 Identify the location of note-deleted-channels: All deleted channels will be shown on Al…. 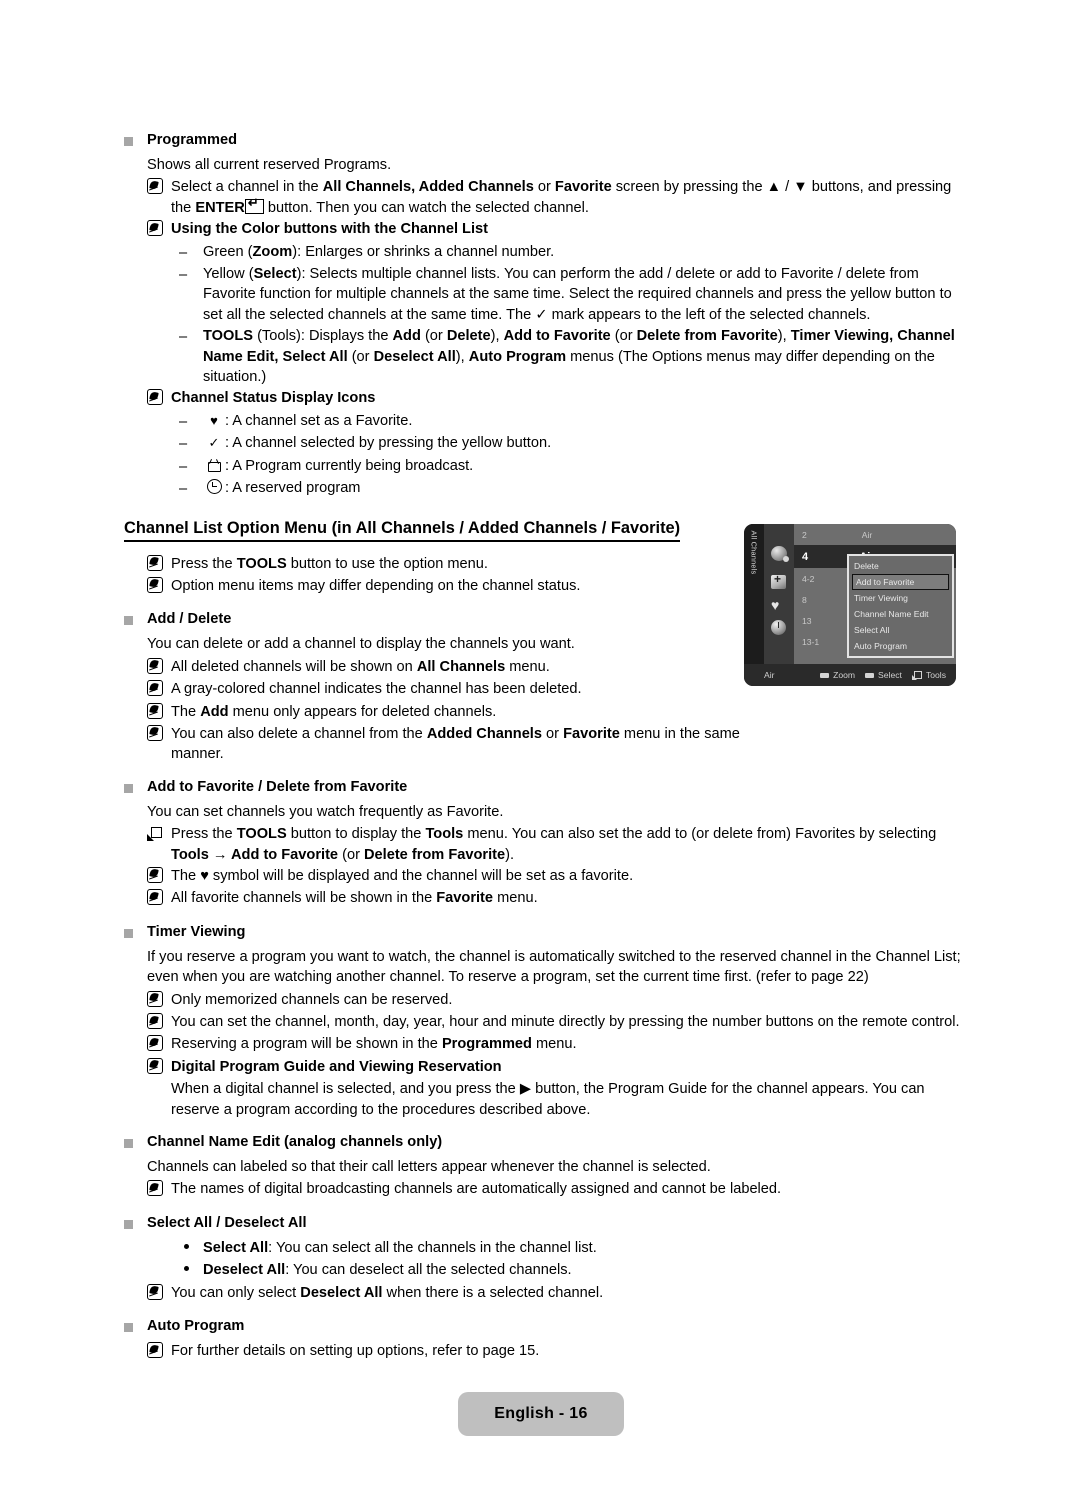
(452, 667).